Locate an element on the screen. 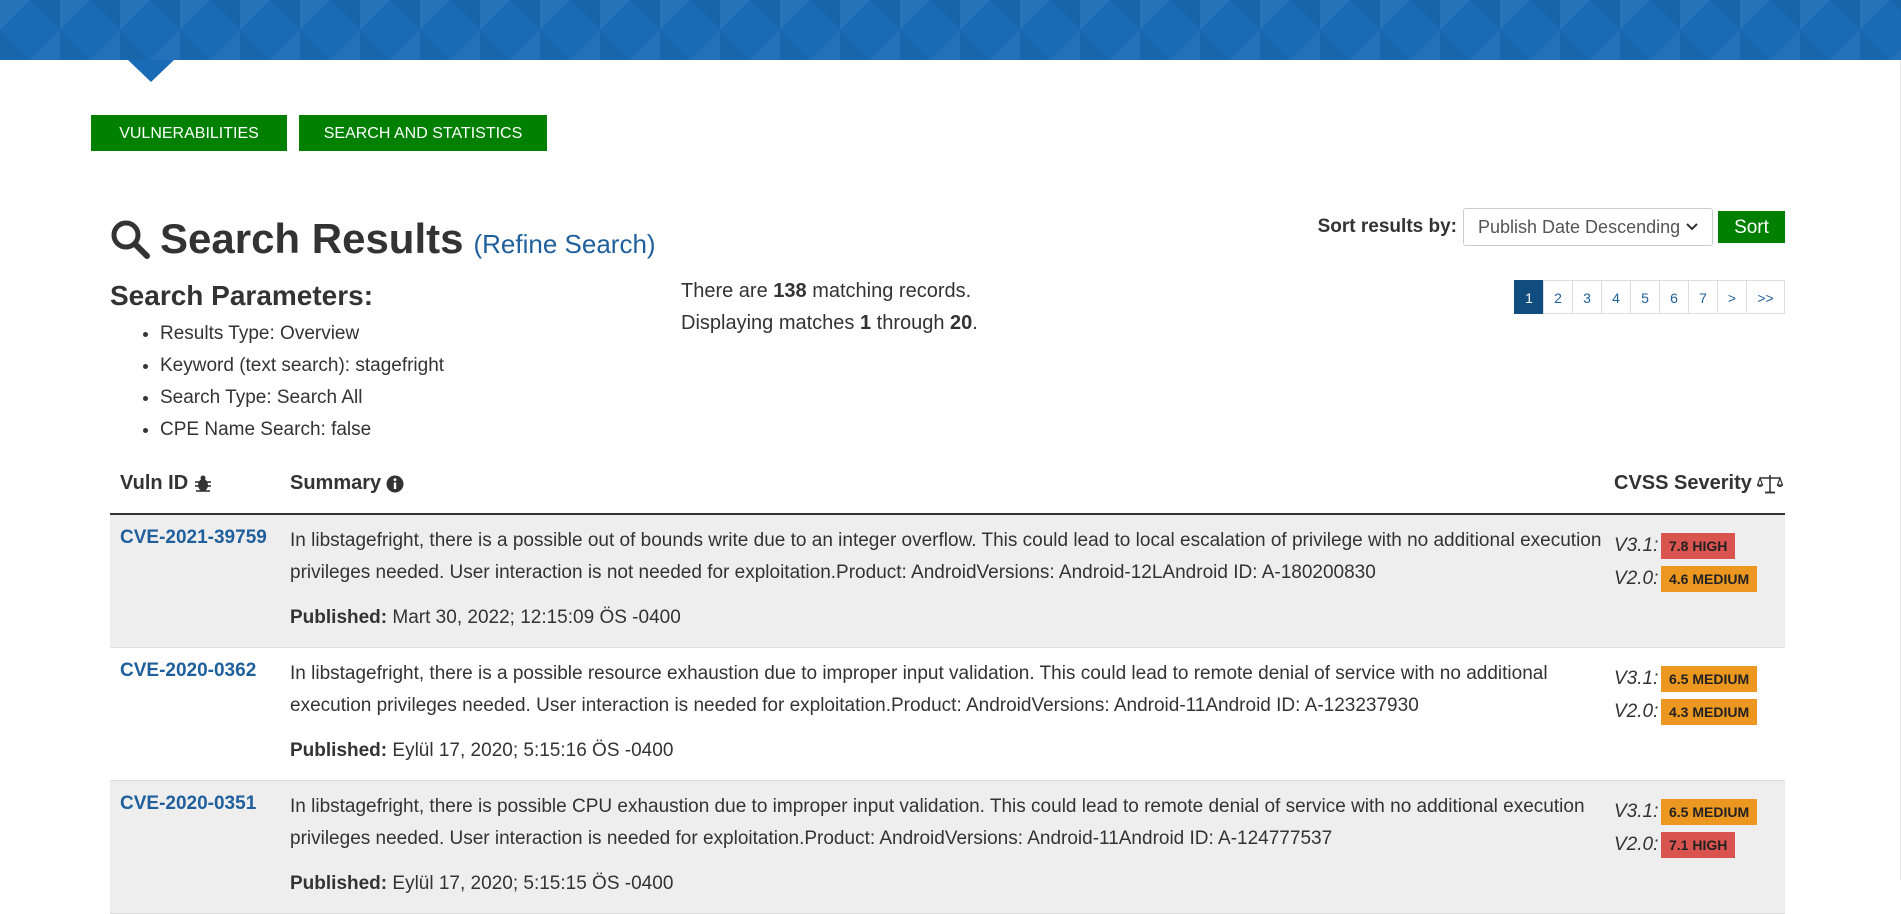 Image resolution: width=1901 pixels, height=914 pixels. page-last: >> is located at coordinates (1765, 297).